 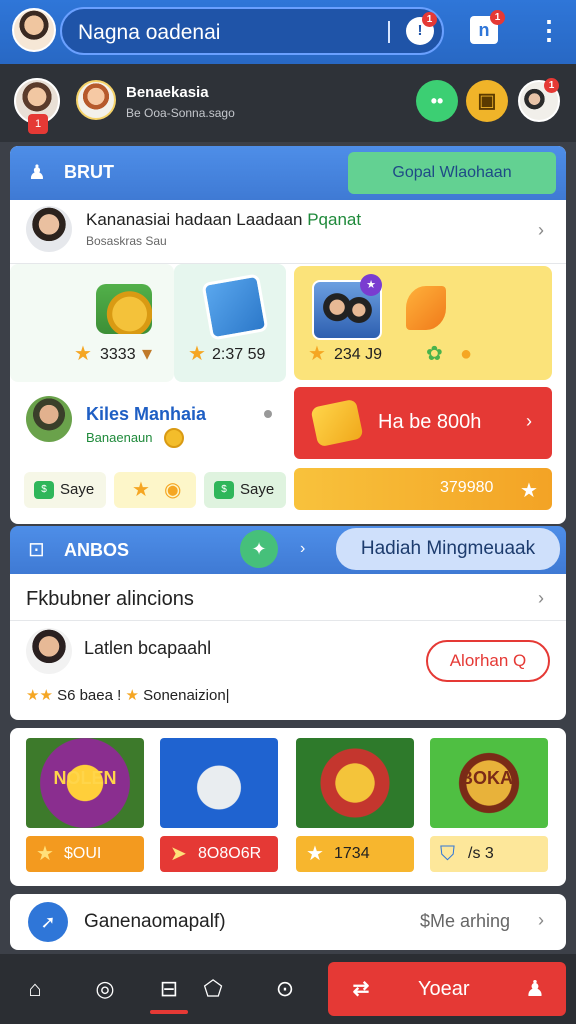 I want to click on game-price: ★ 1734, so click(x=355, y=854).